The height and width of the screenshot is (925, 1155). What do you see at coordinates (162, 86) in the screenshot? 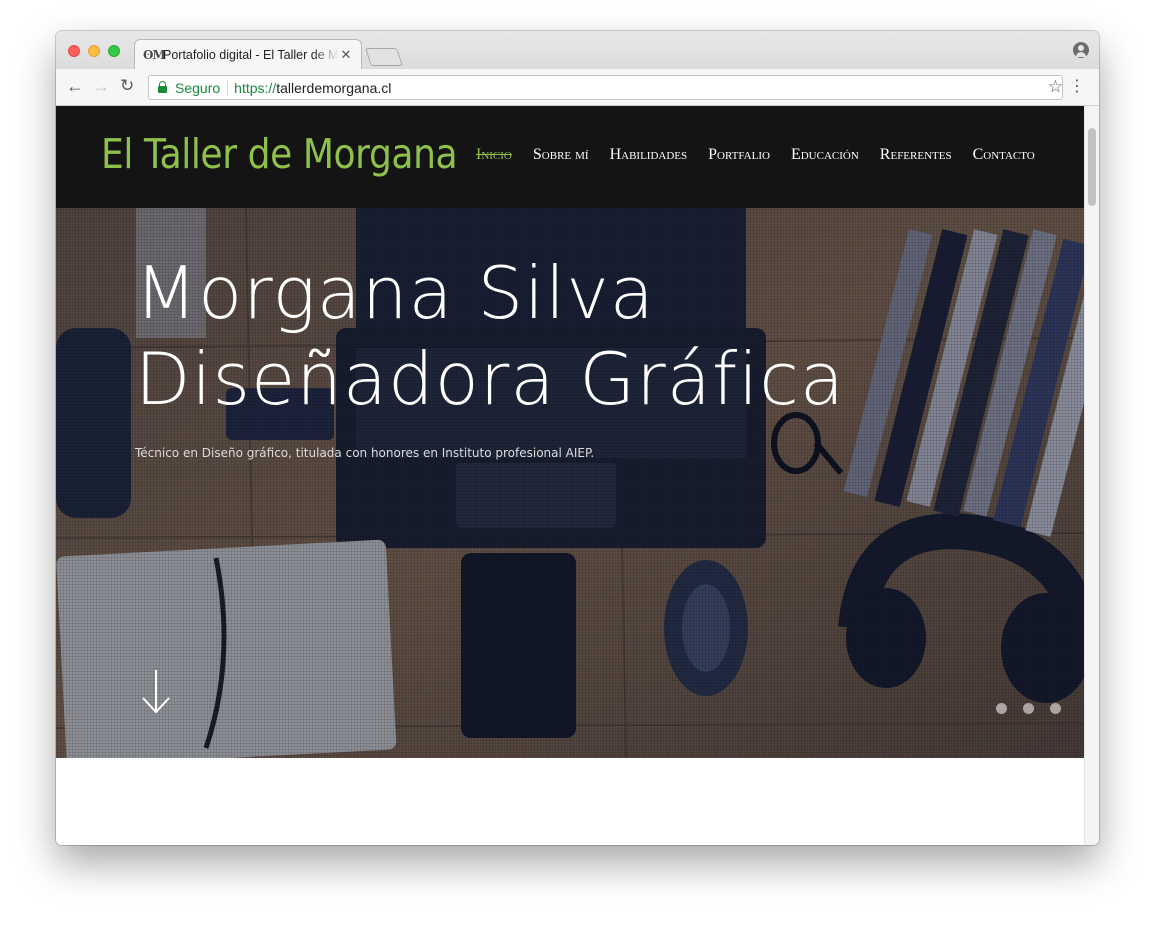
I see `lock-icon` at bounding box center [162, 86].